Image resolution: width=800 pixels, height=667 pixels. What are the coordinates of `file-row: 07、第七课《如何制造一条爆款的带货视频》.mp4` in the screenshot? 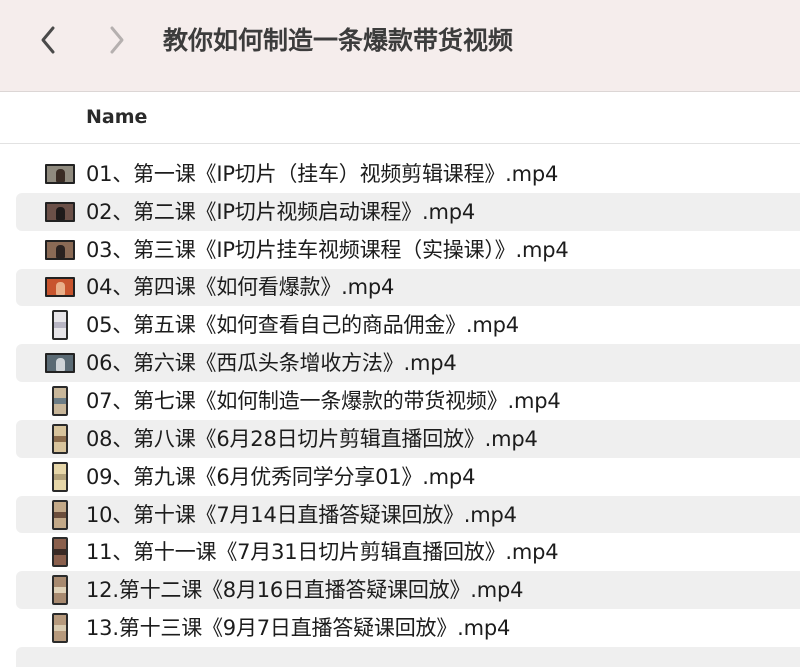 It's located at (408, 401).